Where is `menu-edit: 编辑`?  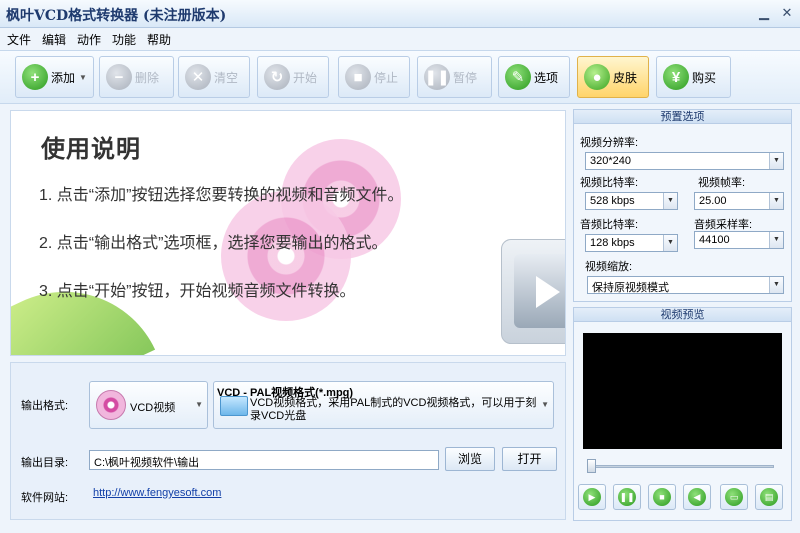
menu-edit: 编辑 is located at coordinates (54, 39).